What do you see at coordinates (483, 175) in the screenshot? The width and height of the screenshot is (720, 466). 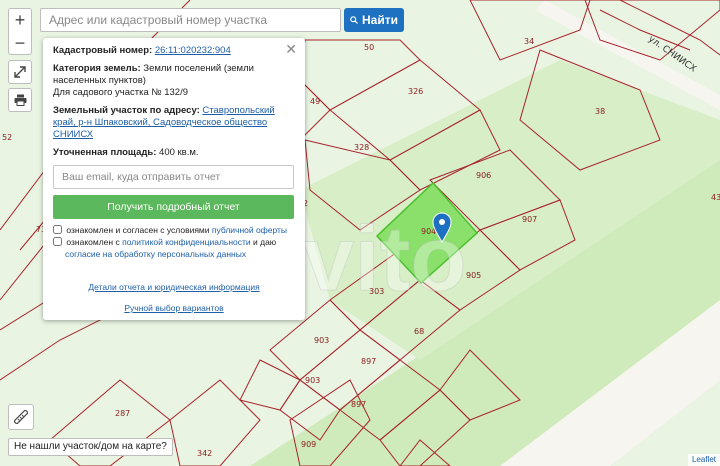 I see `parcel-label: 906` at bounding box center [483, 175].